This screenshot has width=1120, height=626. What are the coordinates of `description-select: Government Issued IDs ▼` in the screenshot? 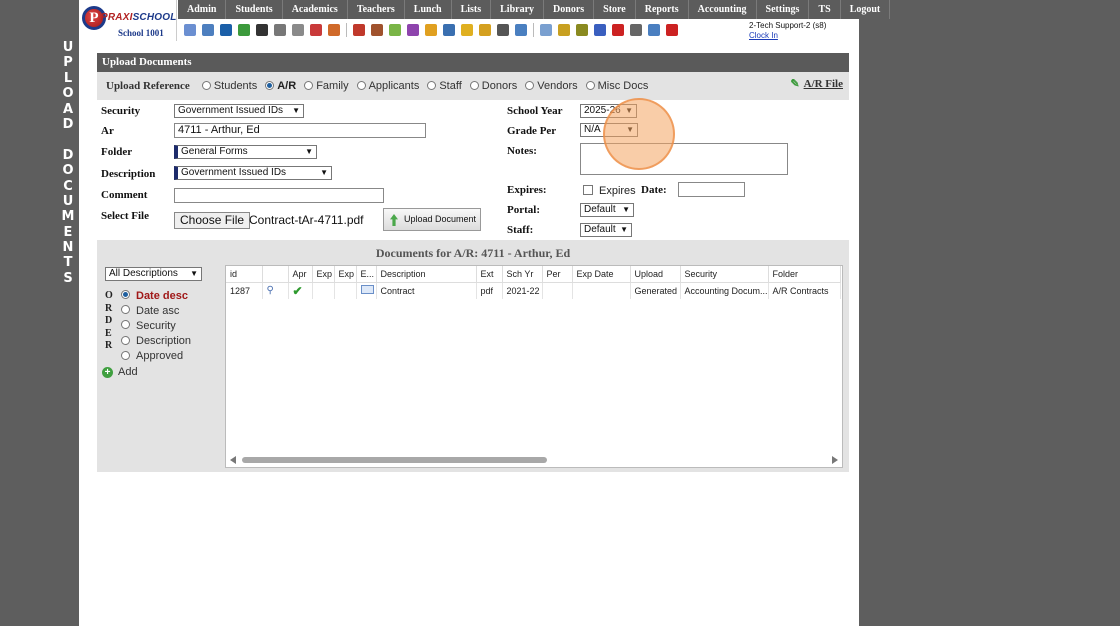 It's located at (253, 173).